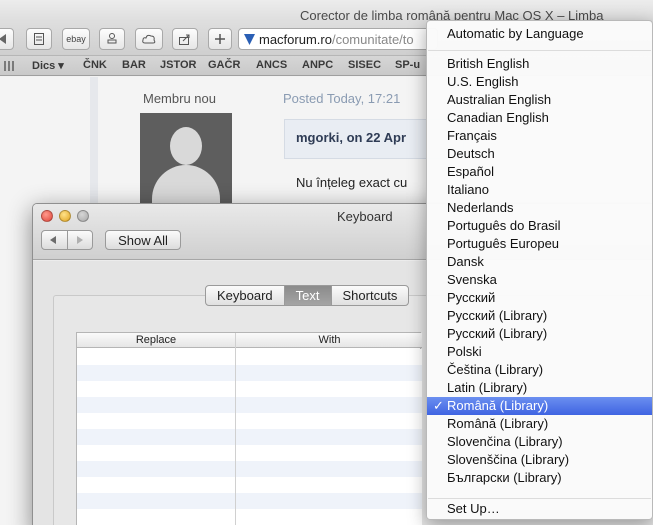 This screenshot has height=525, width=653. Describe the element at coordinates (464, 351) in the screenshot. I see `menu-item-label: Polski` at that location.